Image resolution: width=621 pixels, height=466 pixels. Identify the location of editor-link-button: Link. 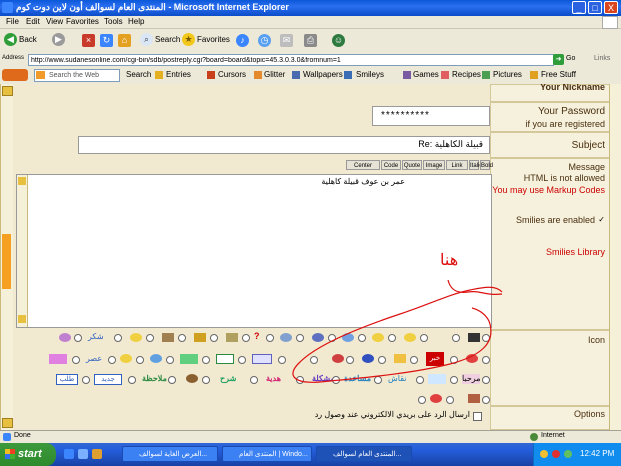
(457, 165).